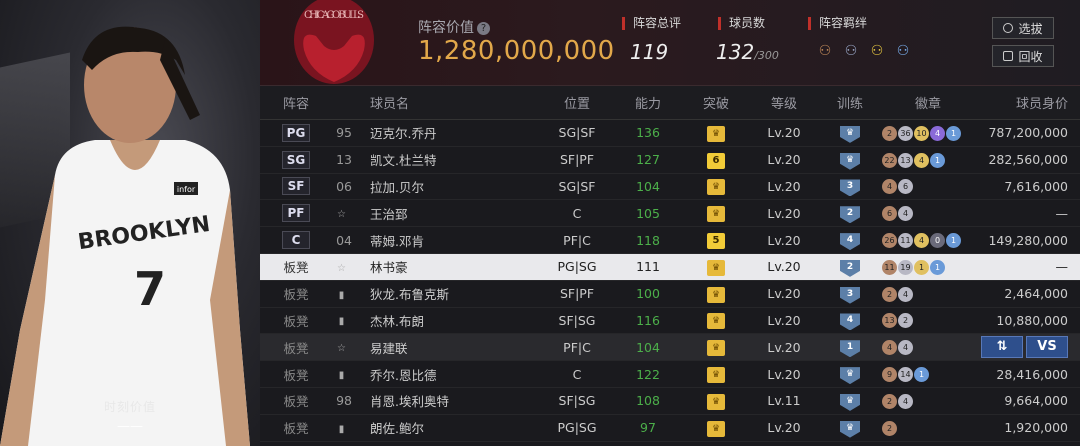  Describe the element at coordinates (296, 213) in the screenshot. I see `lineup-slot: PF` at that location.